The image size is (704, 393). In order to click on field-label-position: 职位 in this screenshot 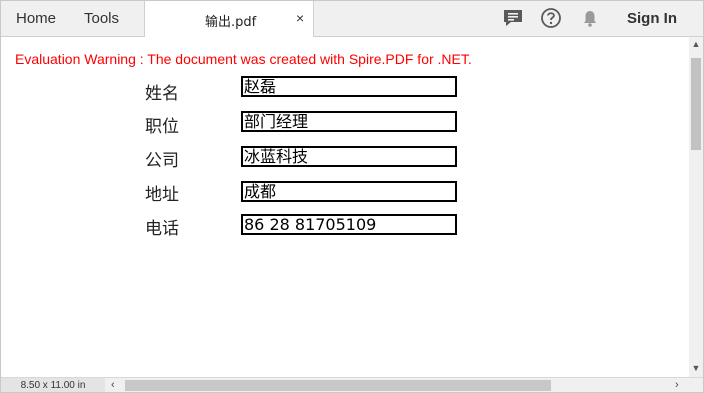, I will do `click(162, 127)`.